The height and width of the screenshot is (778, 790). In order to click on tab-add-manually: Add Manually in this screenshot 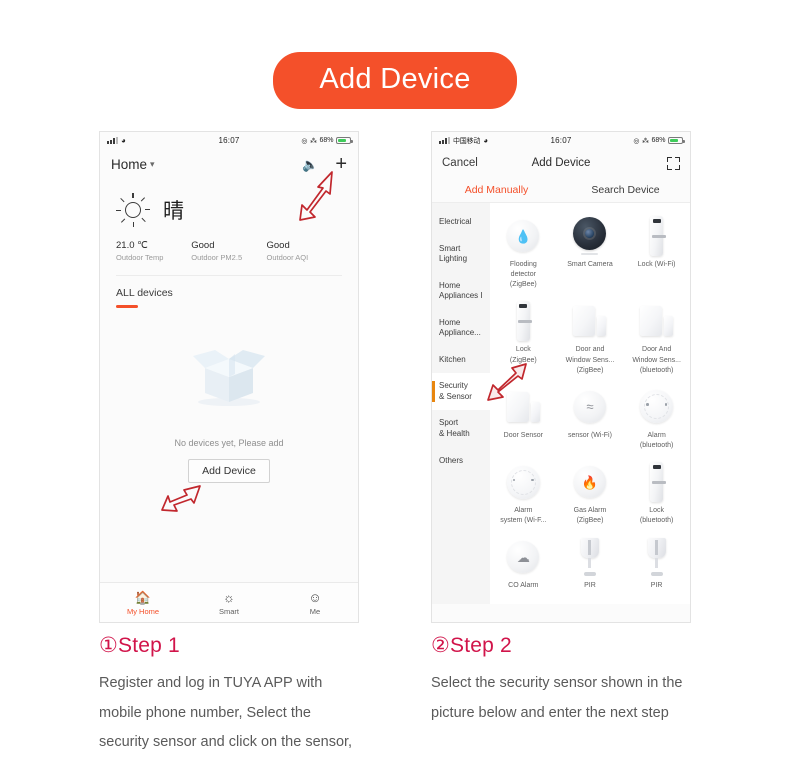, I will do `click(496, 190)`.